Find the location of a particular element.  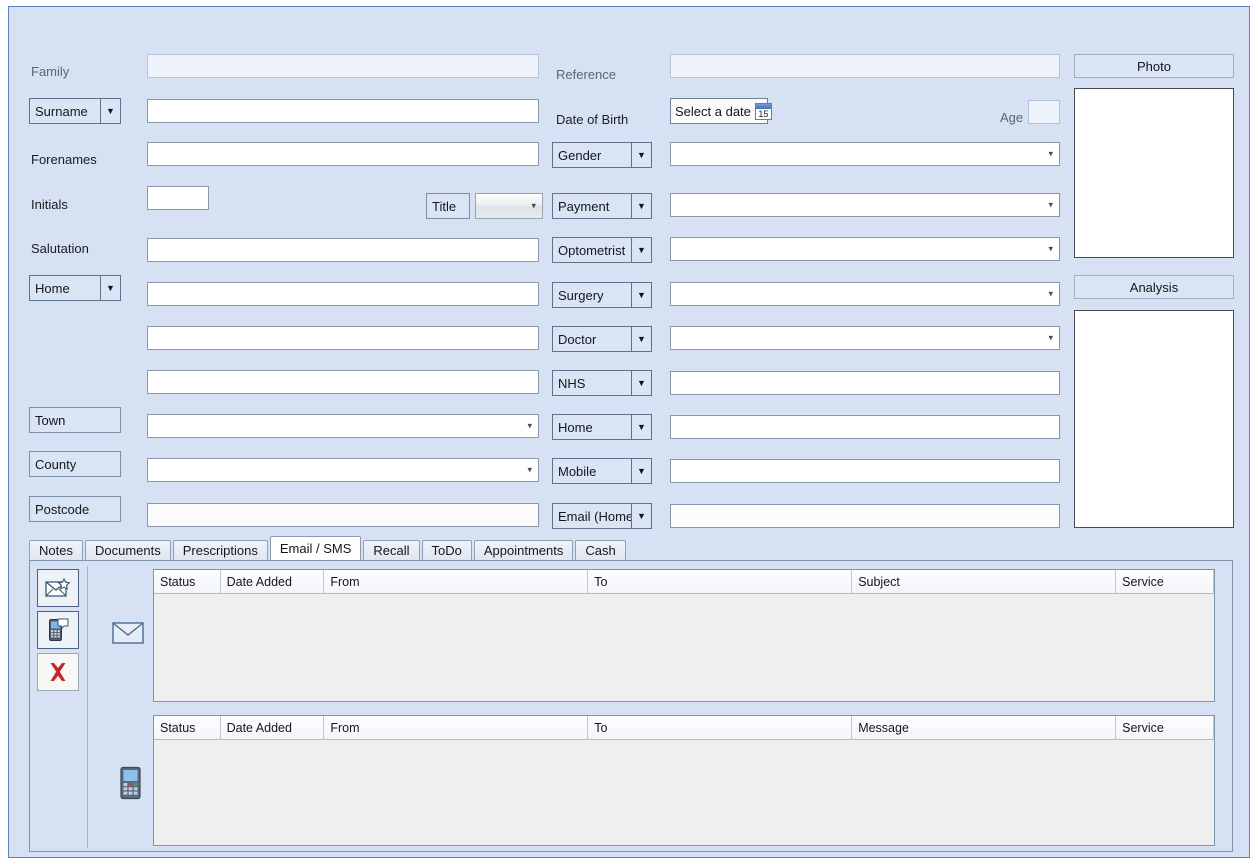

home-phone-label: Home is located at coordinates (575, 427).